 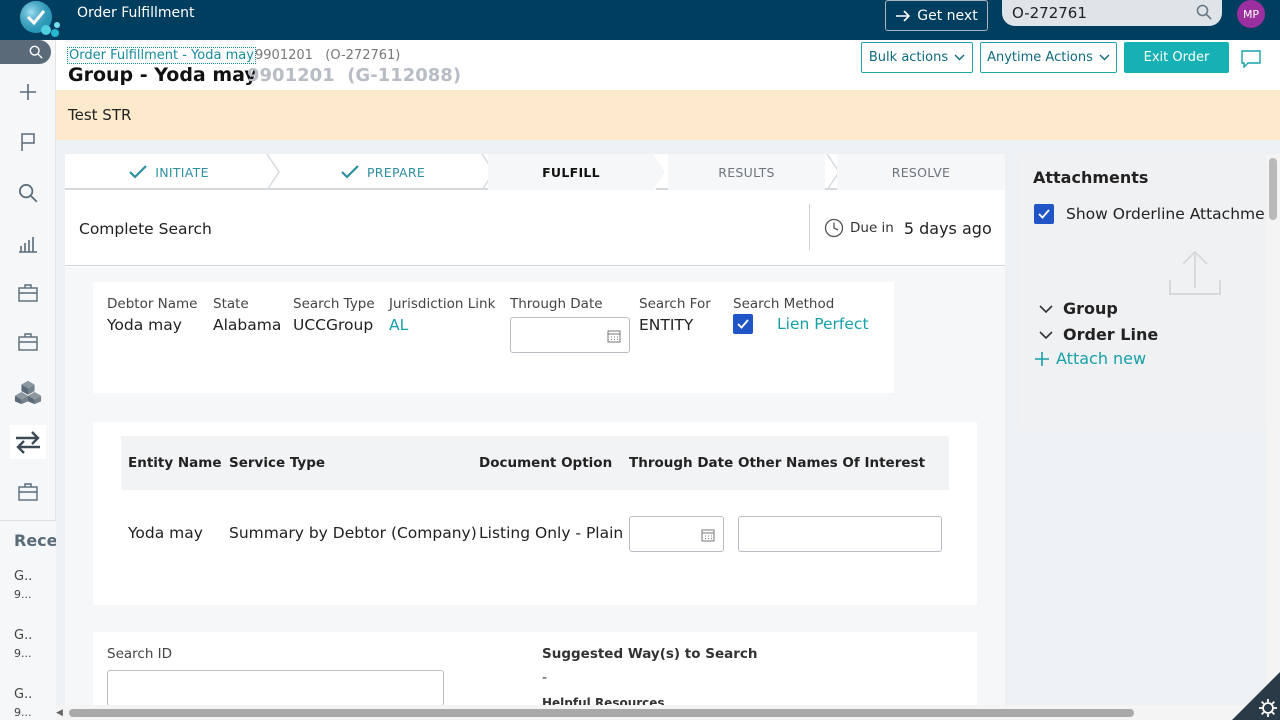 What do you see at coordinates (161, 55) in the screenshot?
I see `breadcrumb-parent-link: Order Fulfillment - Yoda may` at bounding box center [161, 55].